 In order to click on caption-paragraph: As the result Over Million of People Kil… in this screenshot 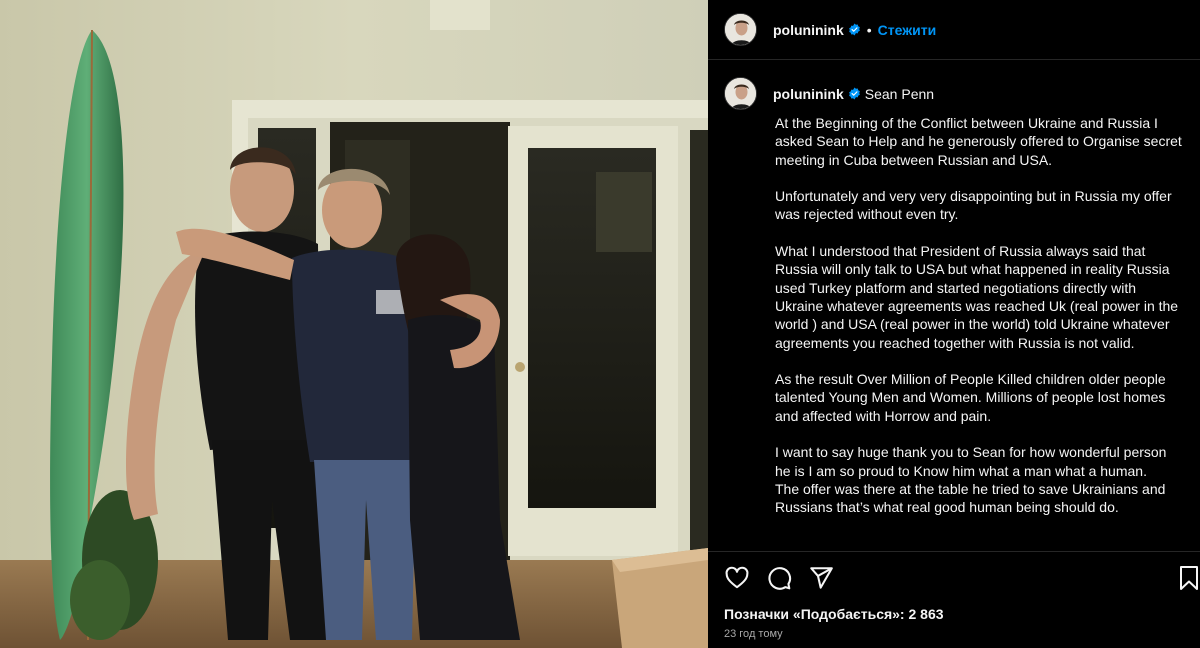, I will do `click(970, 397)`.